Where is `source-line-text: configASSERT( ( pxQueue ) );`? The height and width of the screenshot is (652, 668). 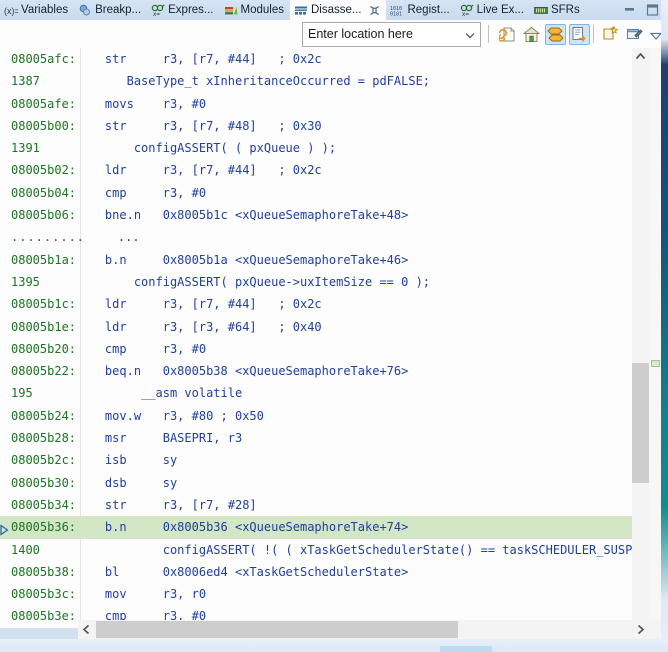 source-line-text: configASSERT( ( pxQueue ) ); is located at coordinates (220, 148).